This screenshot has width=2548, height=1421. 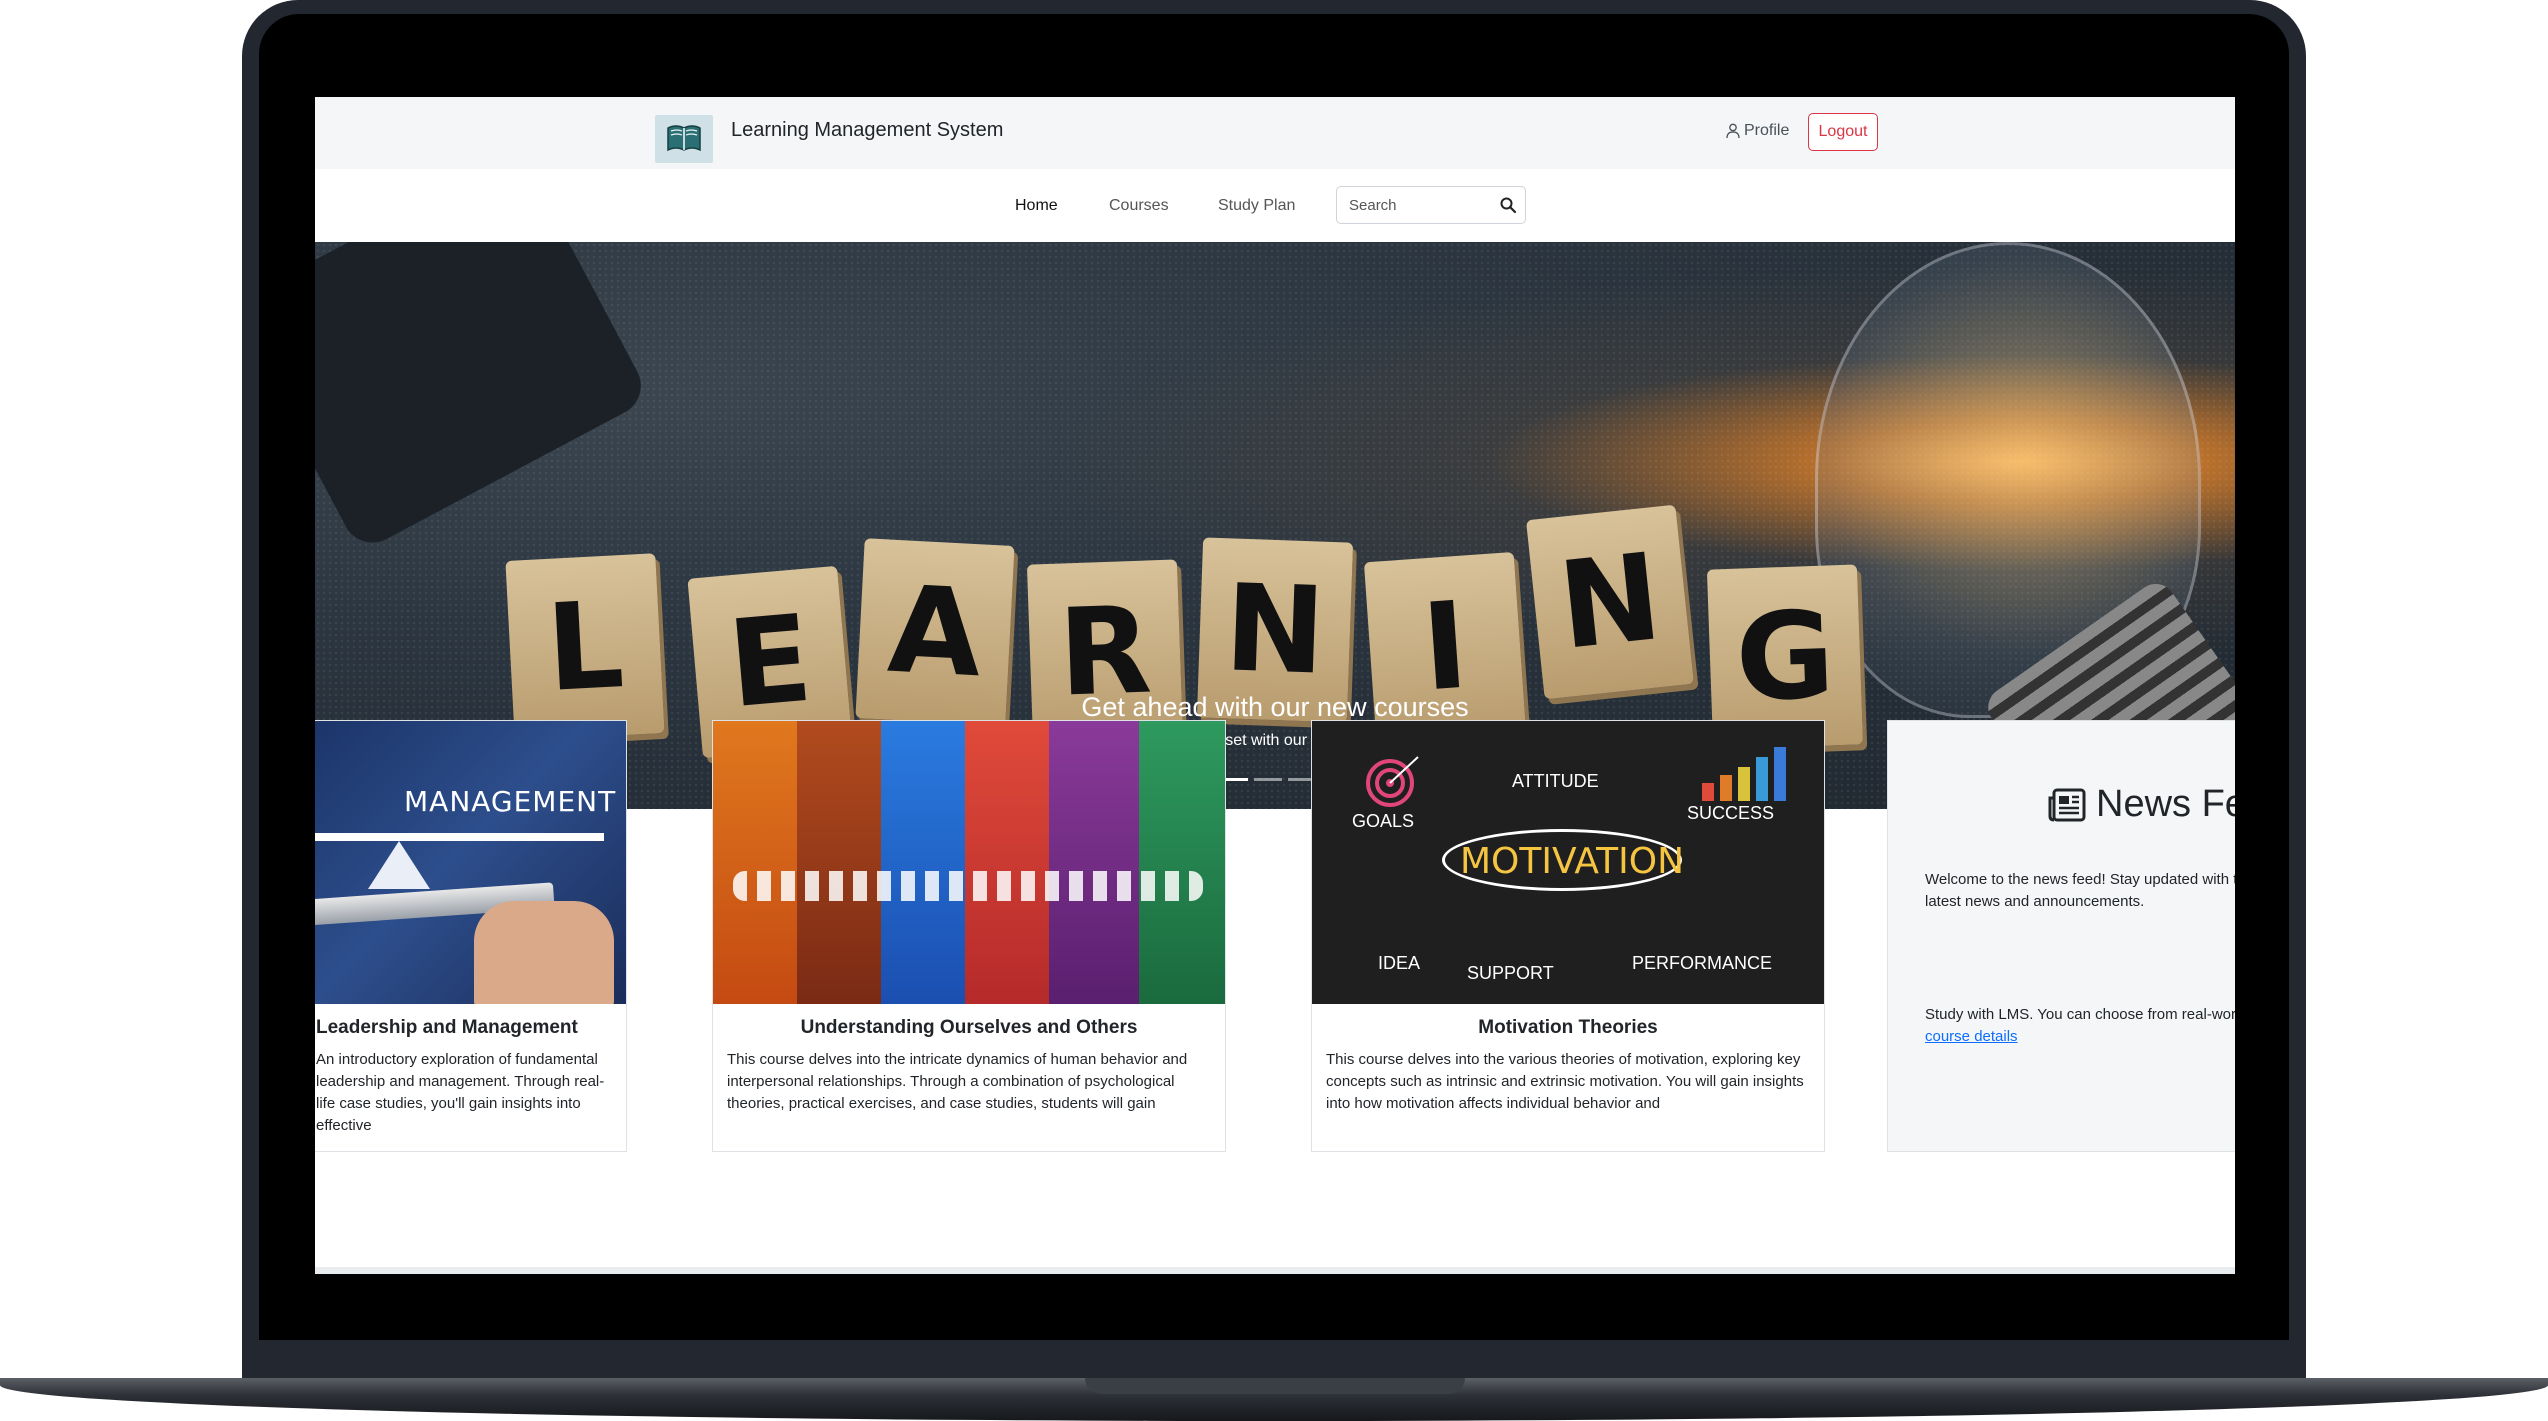 What do you see at coordinates (1510, 973) in the screenshot?
I see `chalk-word: SUPPORT` at bounding box center [1510, 973].